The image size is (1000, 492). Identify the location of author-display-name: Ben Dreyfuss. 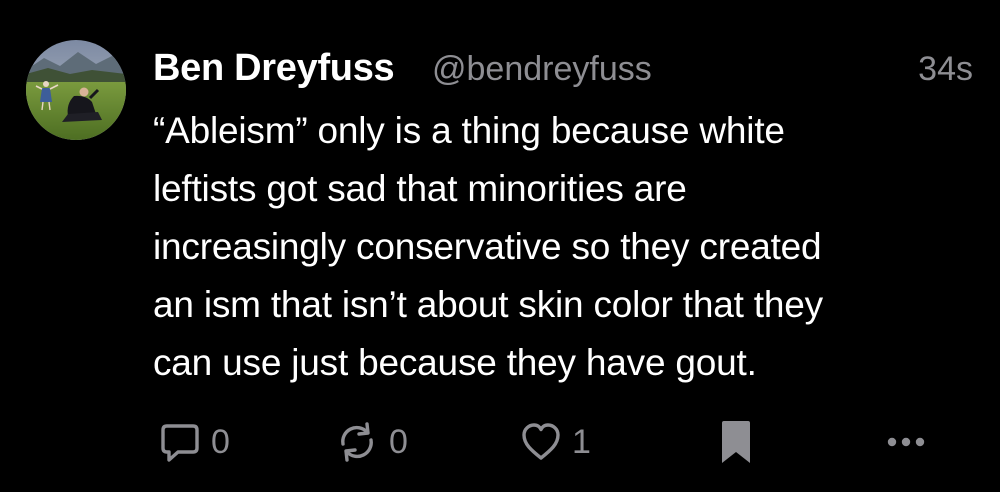
(274, 68).